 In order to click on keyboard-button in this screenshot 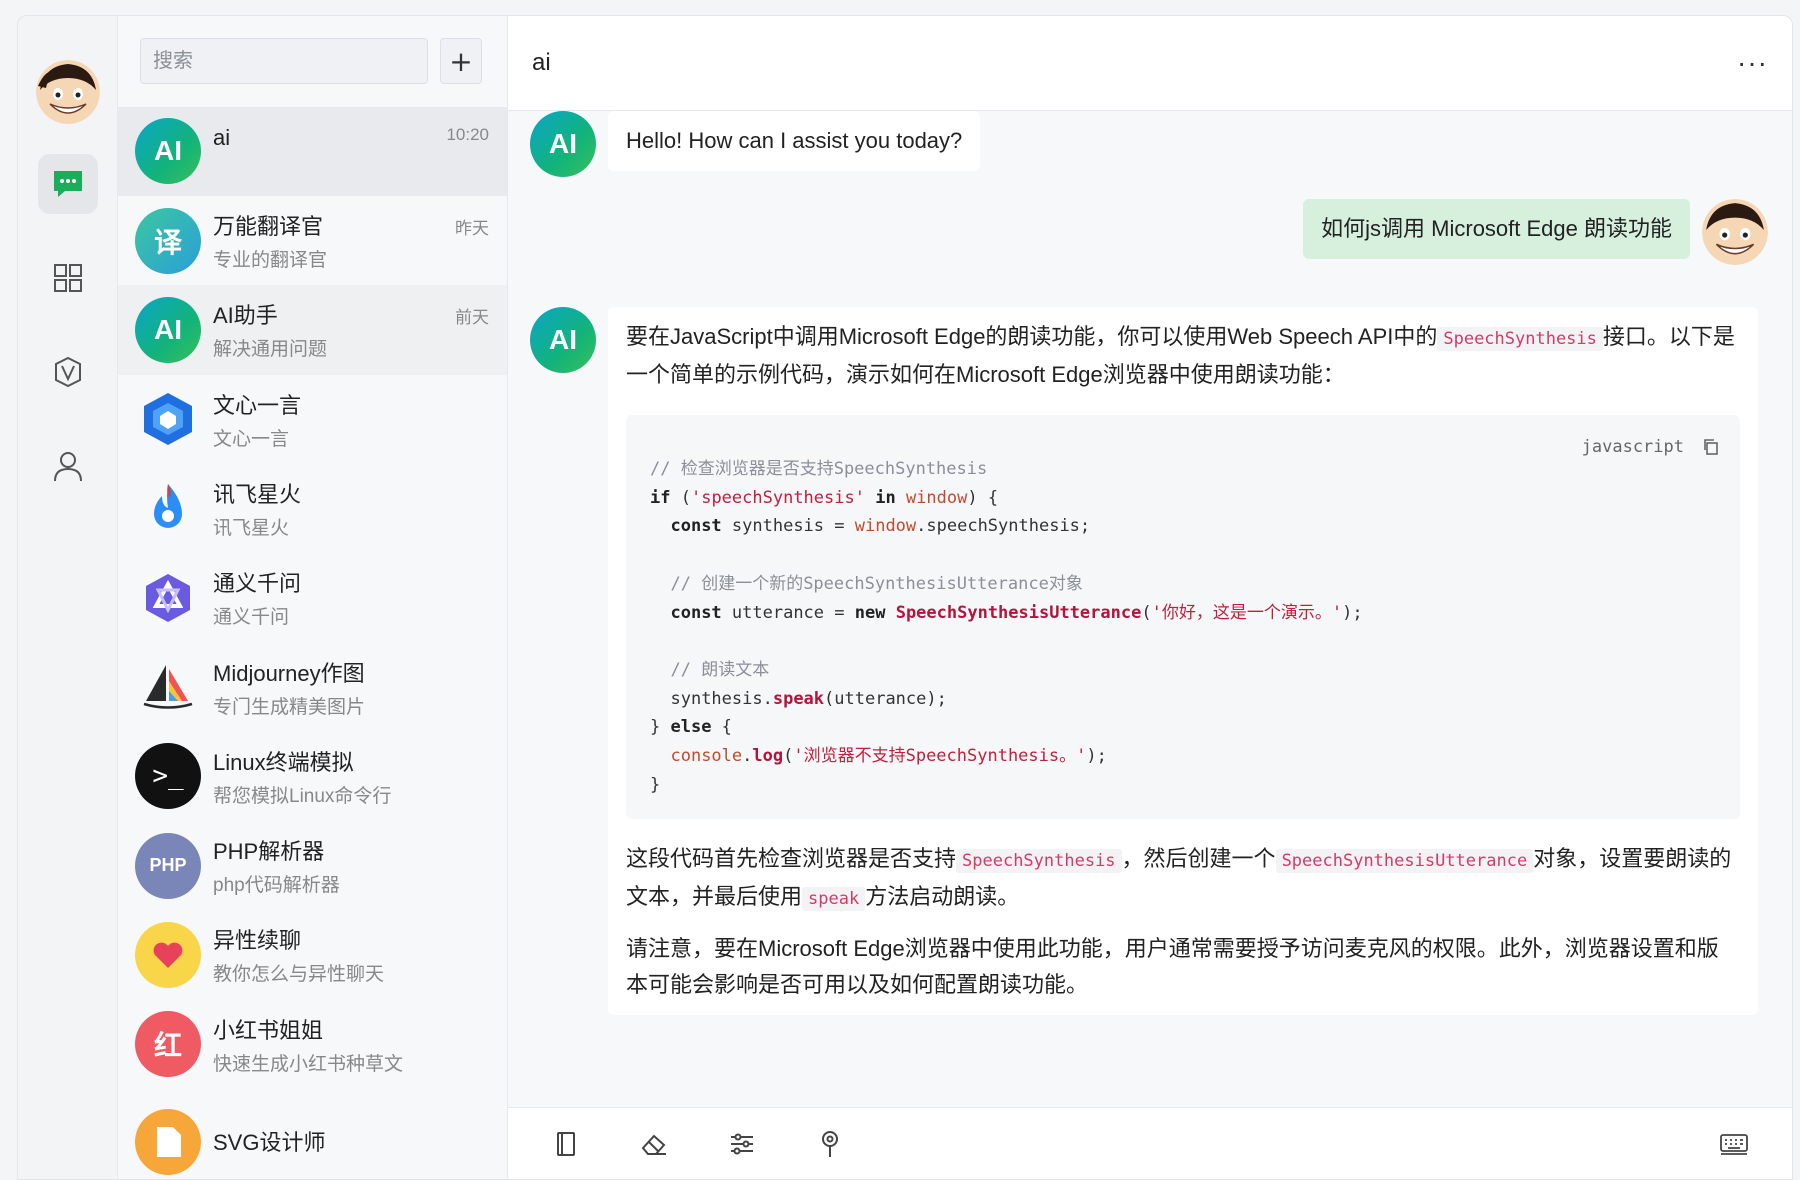, I will do `click(1734, 1144)`.